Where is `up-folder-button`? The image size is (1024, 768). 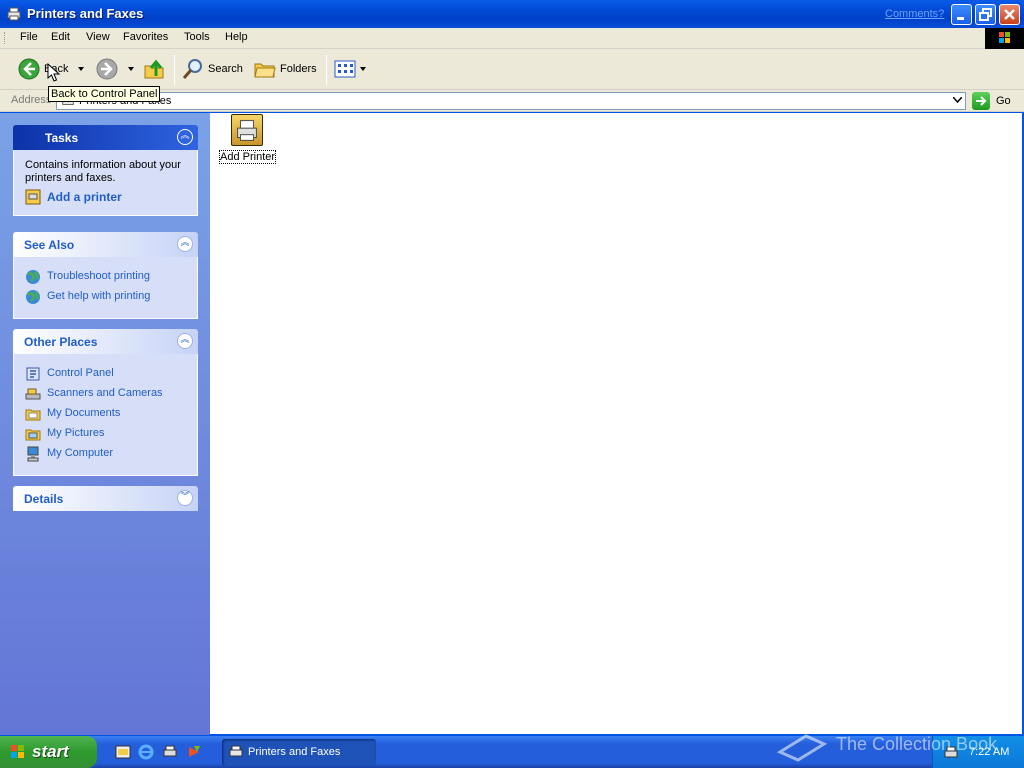
up-folder-button is located at coordinates (154, 70).